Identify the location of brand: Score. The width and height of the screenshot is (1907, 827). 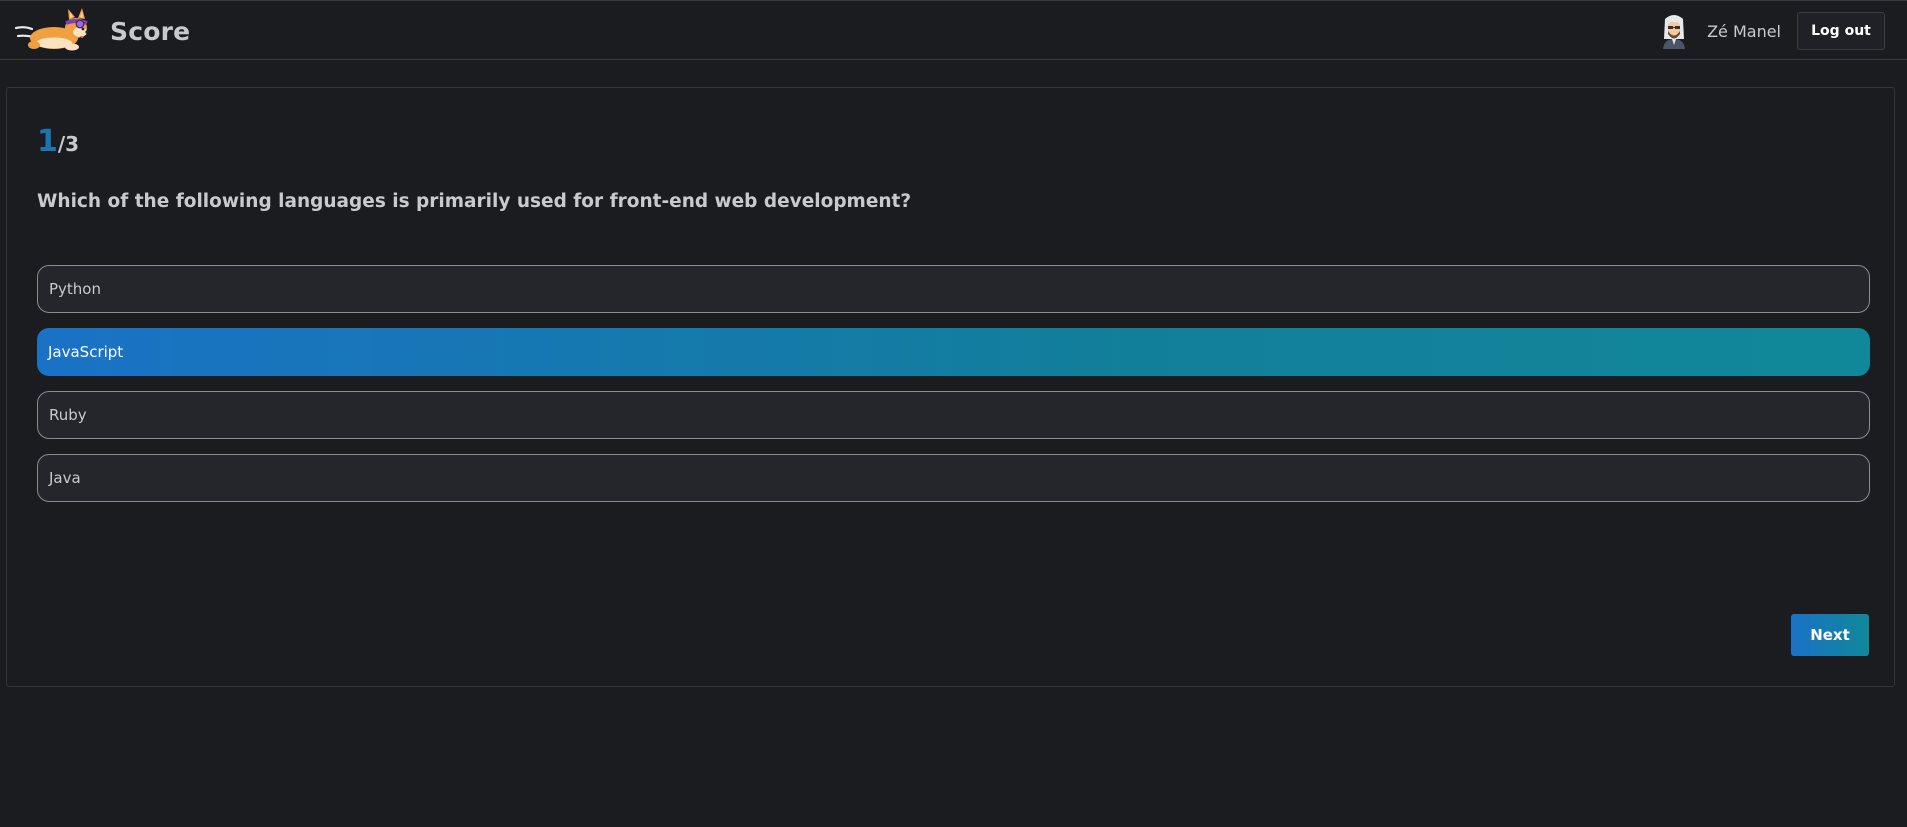
(102, 31).